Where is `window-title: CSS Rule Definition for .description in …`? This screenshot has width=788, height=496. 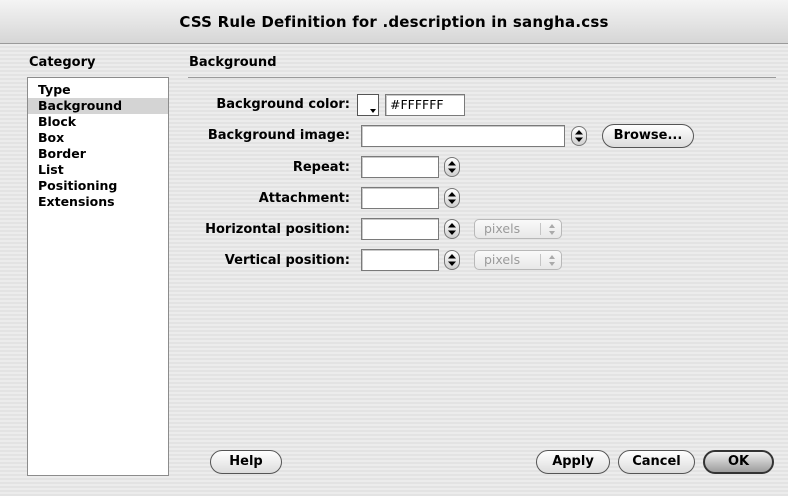
window-title: CSS Rule Definition for .description in … is located at coordinates (394, 22).